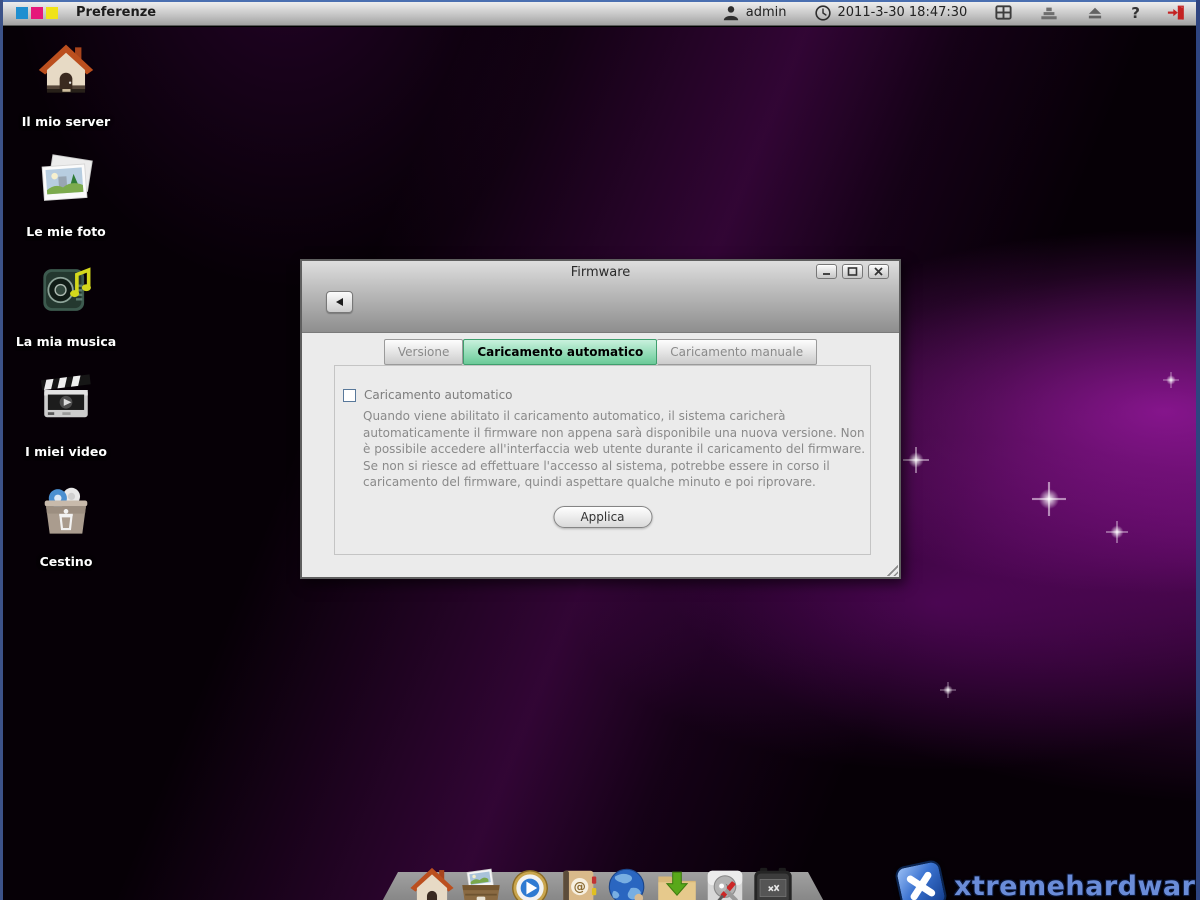 The height and width of the screenshot is (900, 1200). What do you see at coordinates (766, 12) in the screenshot?
I see `user-name: admin` at bounding box center [766, 12].